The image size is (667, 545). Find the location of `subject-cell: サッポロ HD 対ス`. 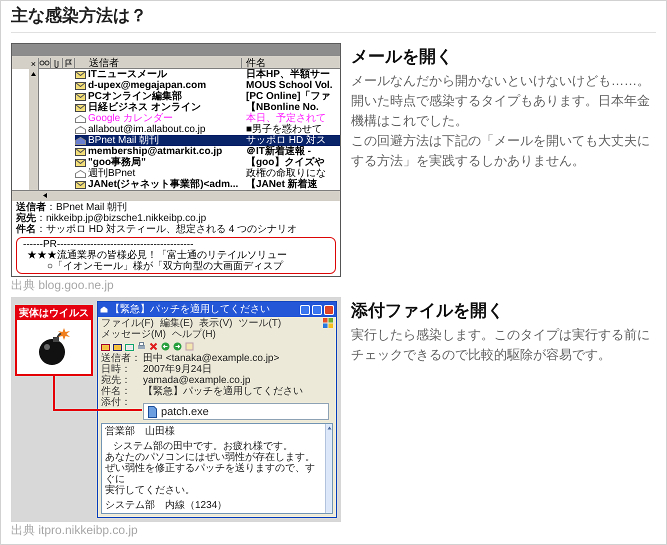

subject-cell: サッポロ HD 対ス is located at coordinates (286, 140).